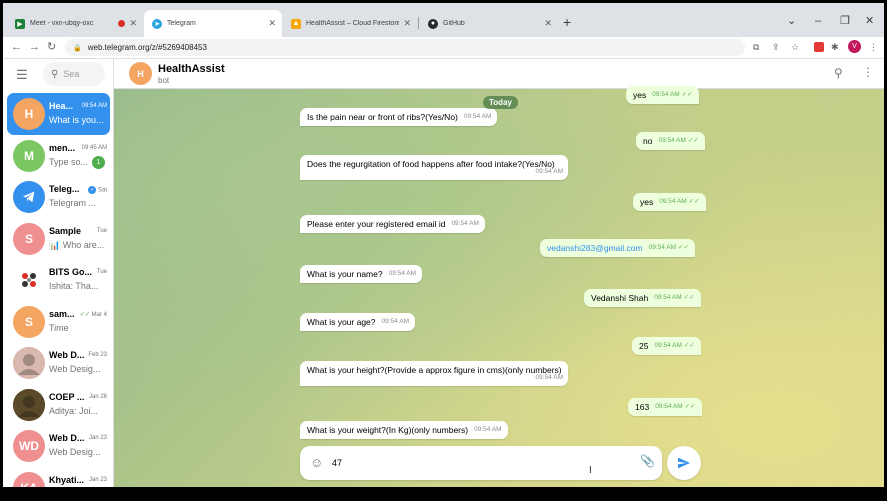 The height and width of the screenshot is (501, 887). Describe the element at coordinates (791, 21) in the screenshot. I see `tab-search-icon: ⌄` at that location.